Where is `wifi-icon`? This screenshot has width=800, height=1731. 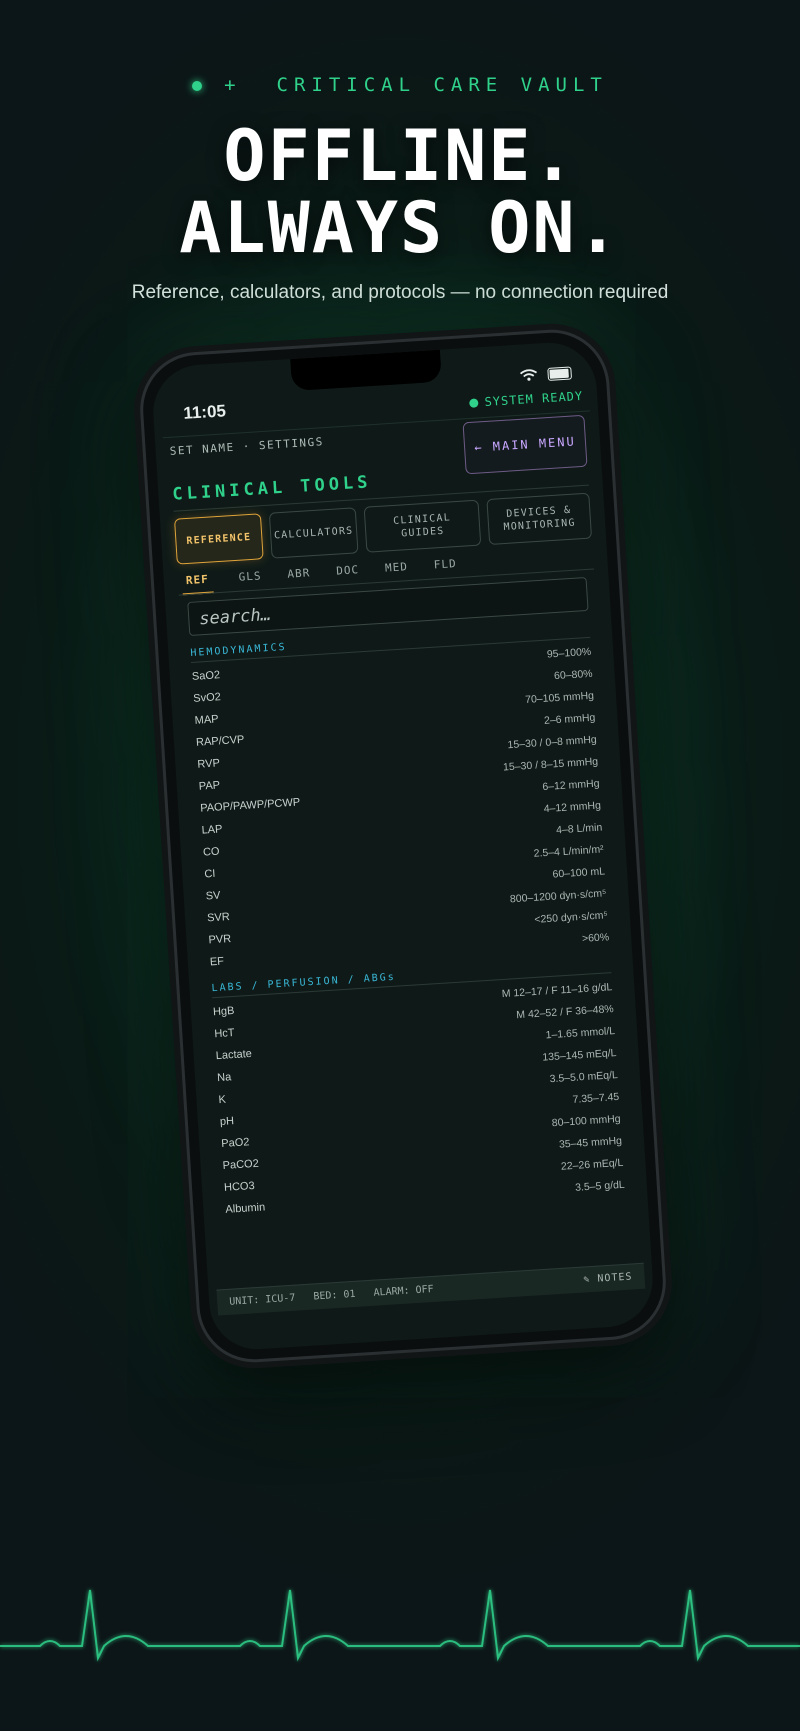 wifi-icon is located at coordinates (530, 373).